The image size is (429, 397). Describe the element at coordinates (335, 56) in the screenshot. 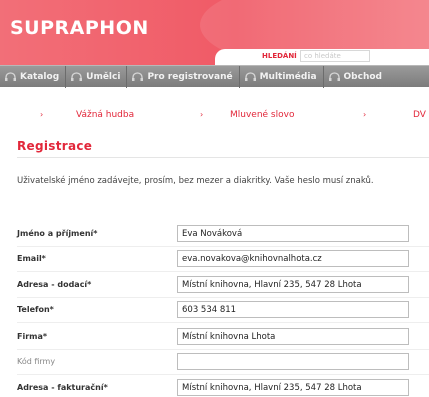

I see `search-input` at that location.